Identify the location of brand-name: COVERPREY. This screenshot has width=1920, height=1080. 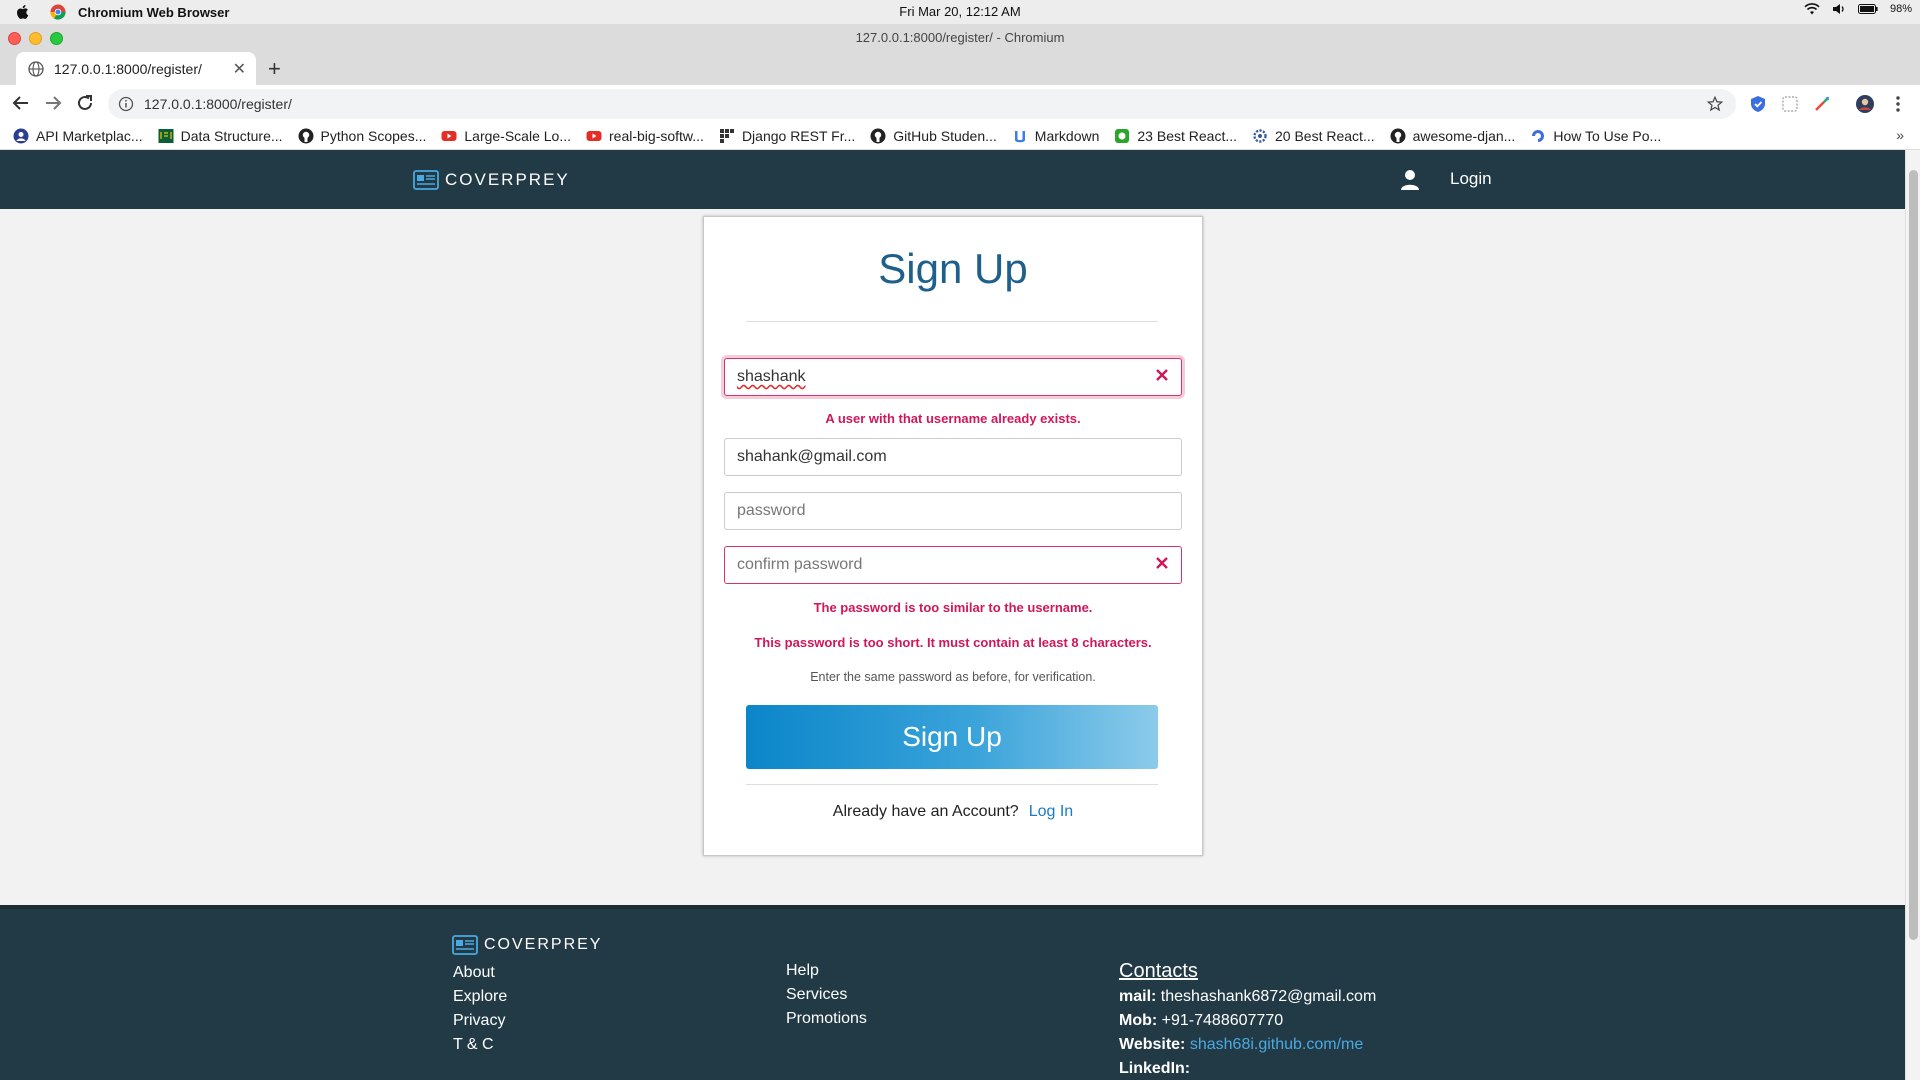
(507, 179).